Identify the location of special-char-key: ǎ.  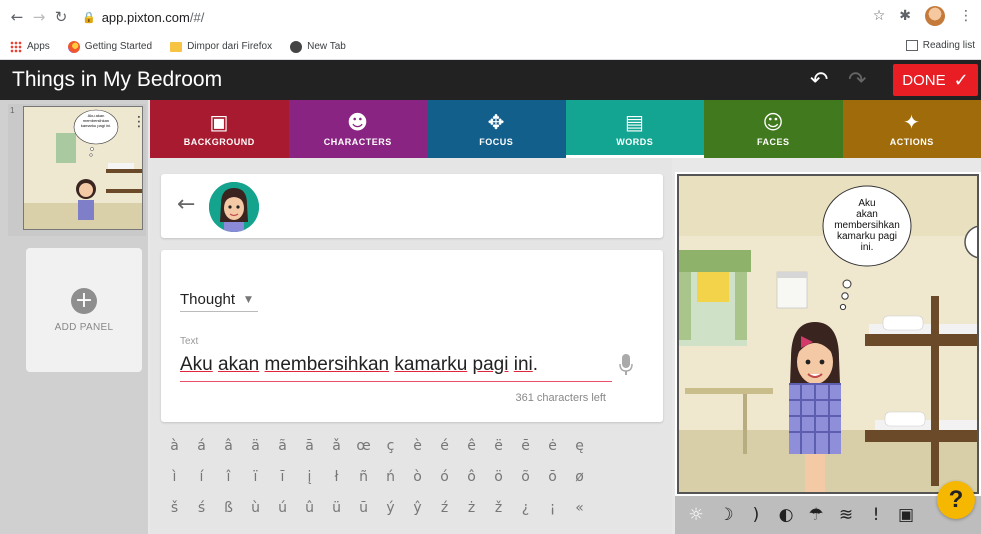
(336, 446).